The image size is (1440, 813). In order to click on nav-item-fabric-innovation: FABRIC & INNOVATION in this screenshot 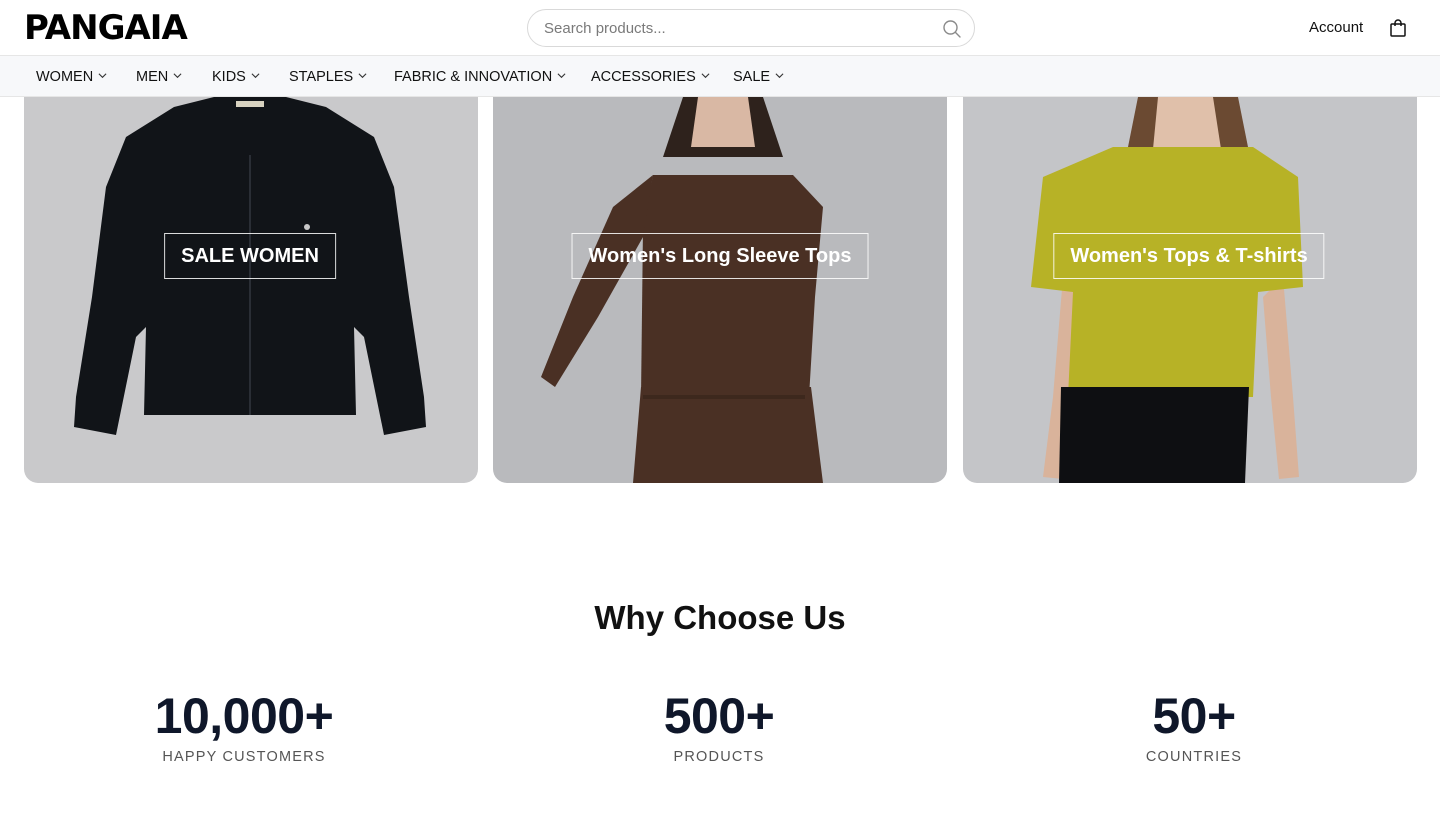, I will do `click(480, 77)`.